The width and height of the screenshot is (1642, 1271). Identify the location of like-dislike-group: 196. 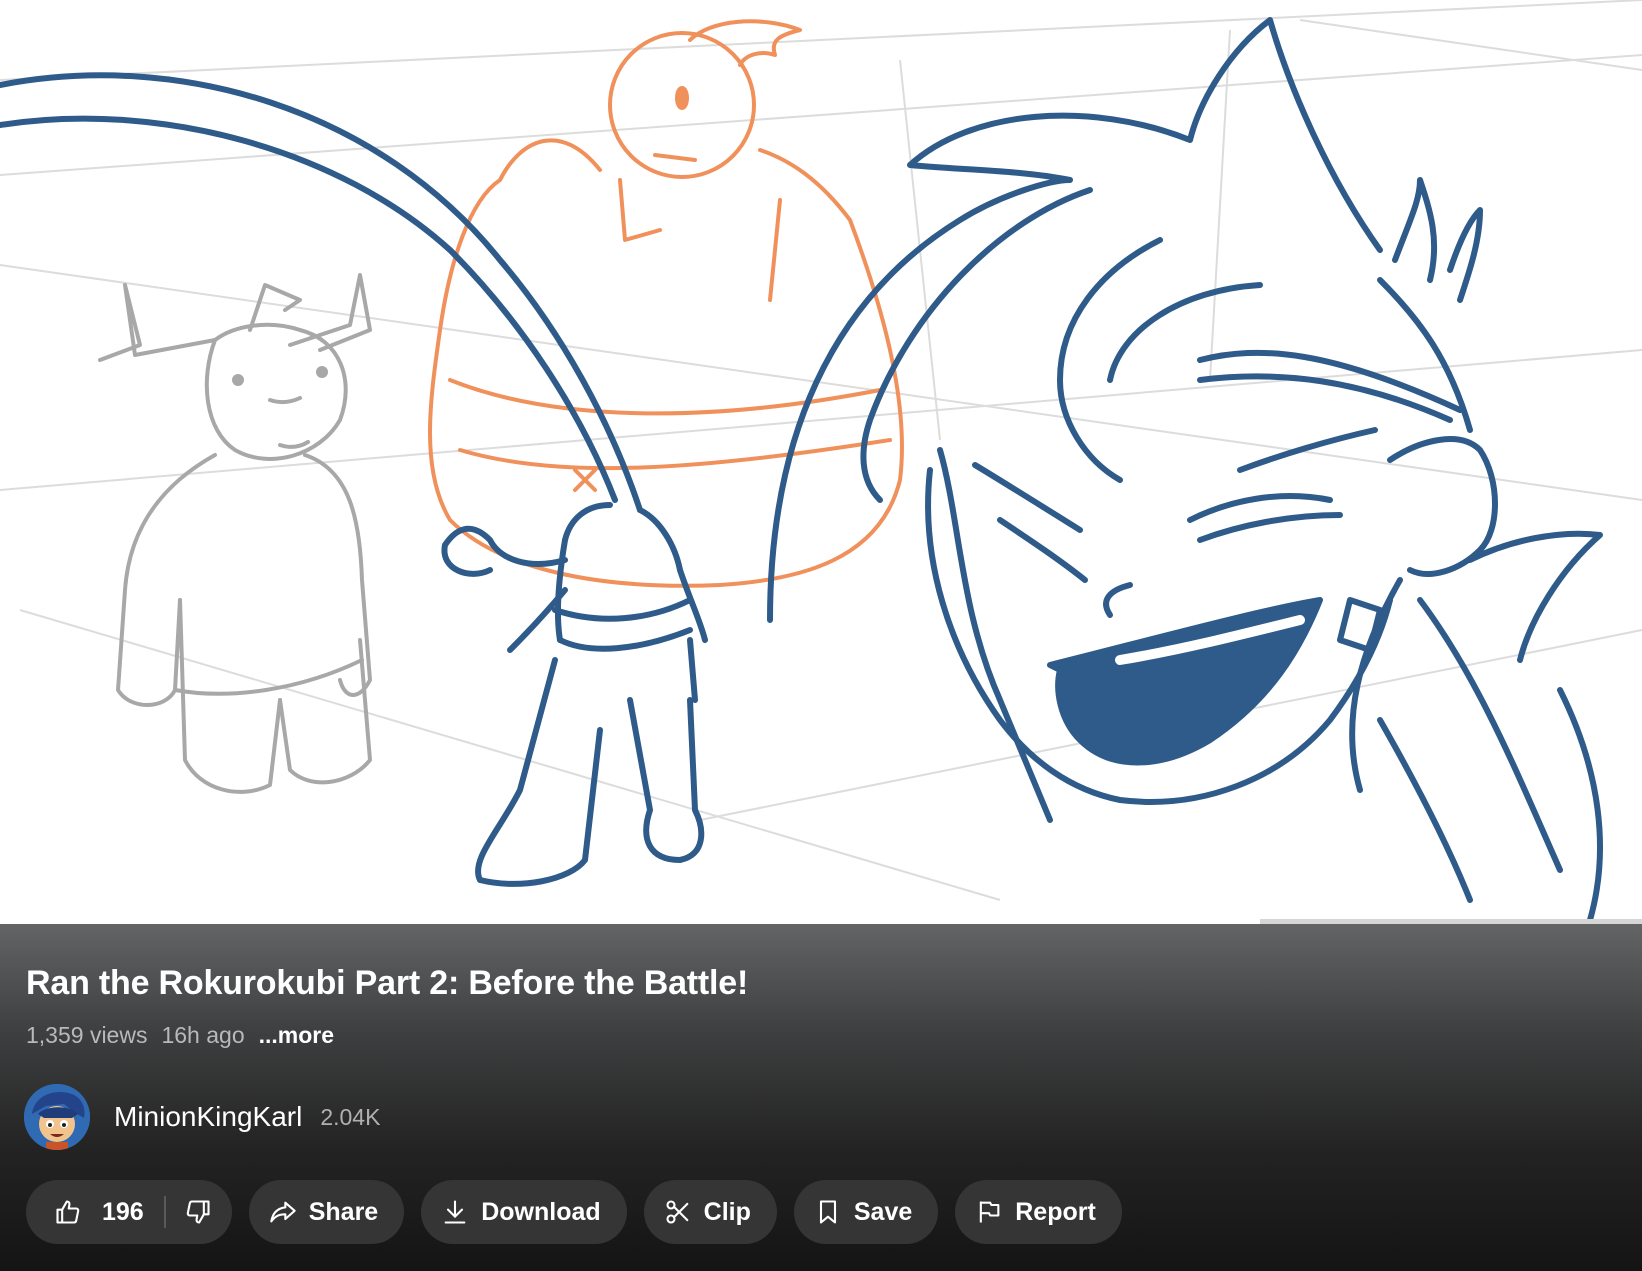
(129, 1212).